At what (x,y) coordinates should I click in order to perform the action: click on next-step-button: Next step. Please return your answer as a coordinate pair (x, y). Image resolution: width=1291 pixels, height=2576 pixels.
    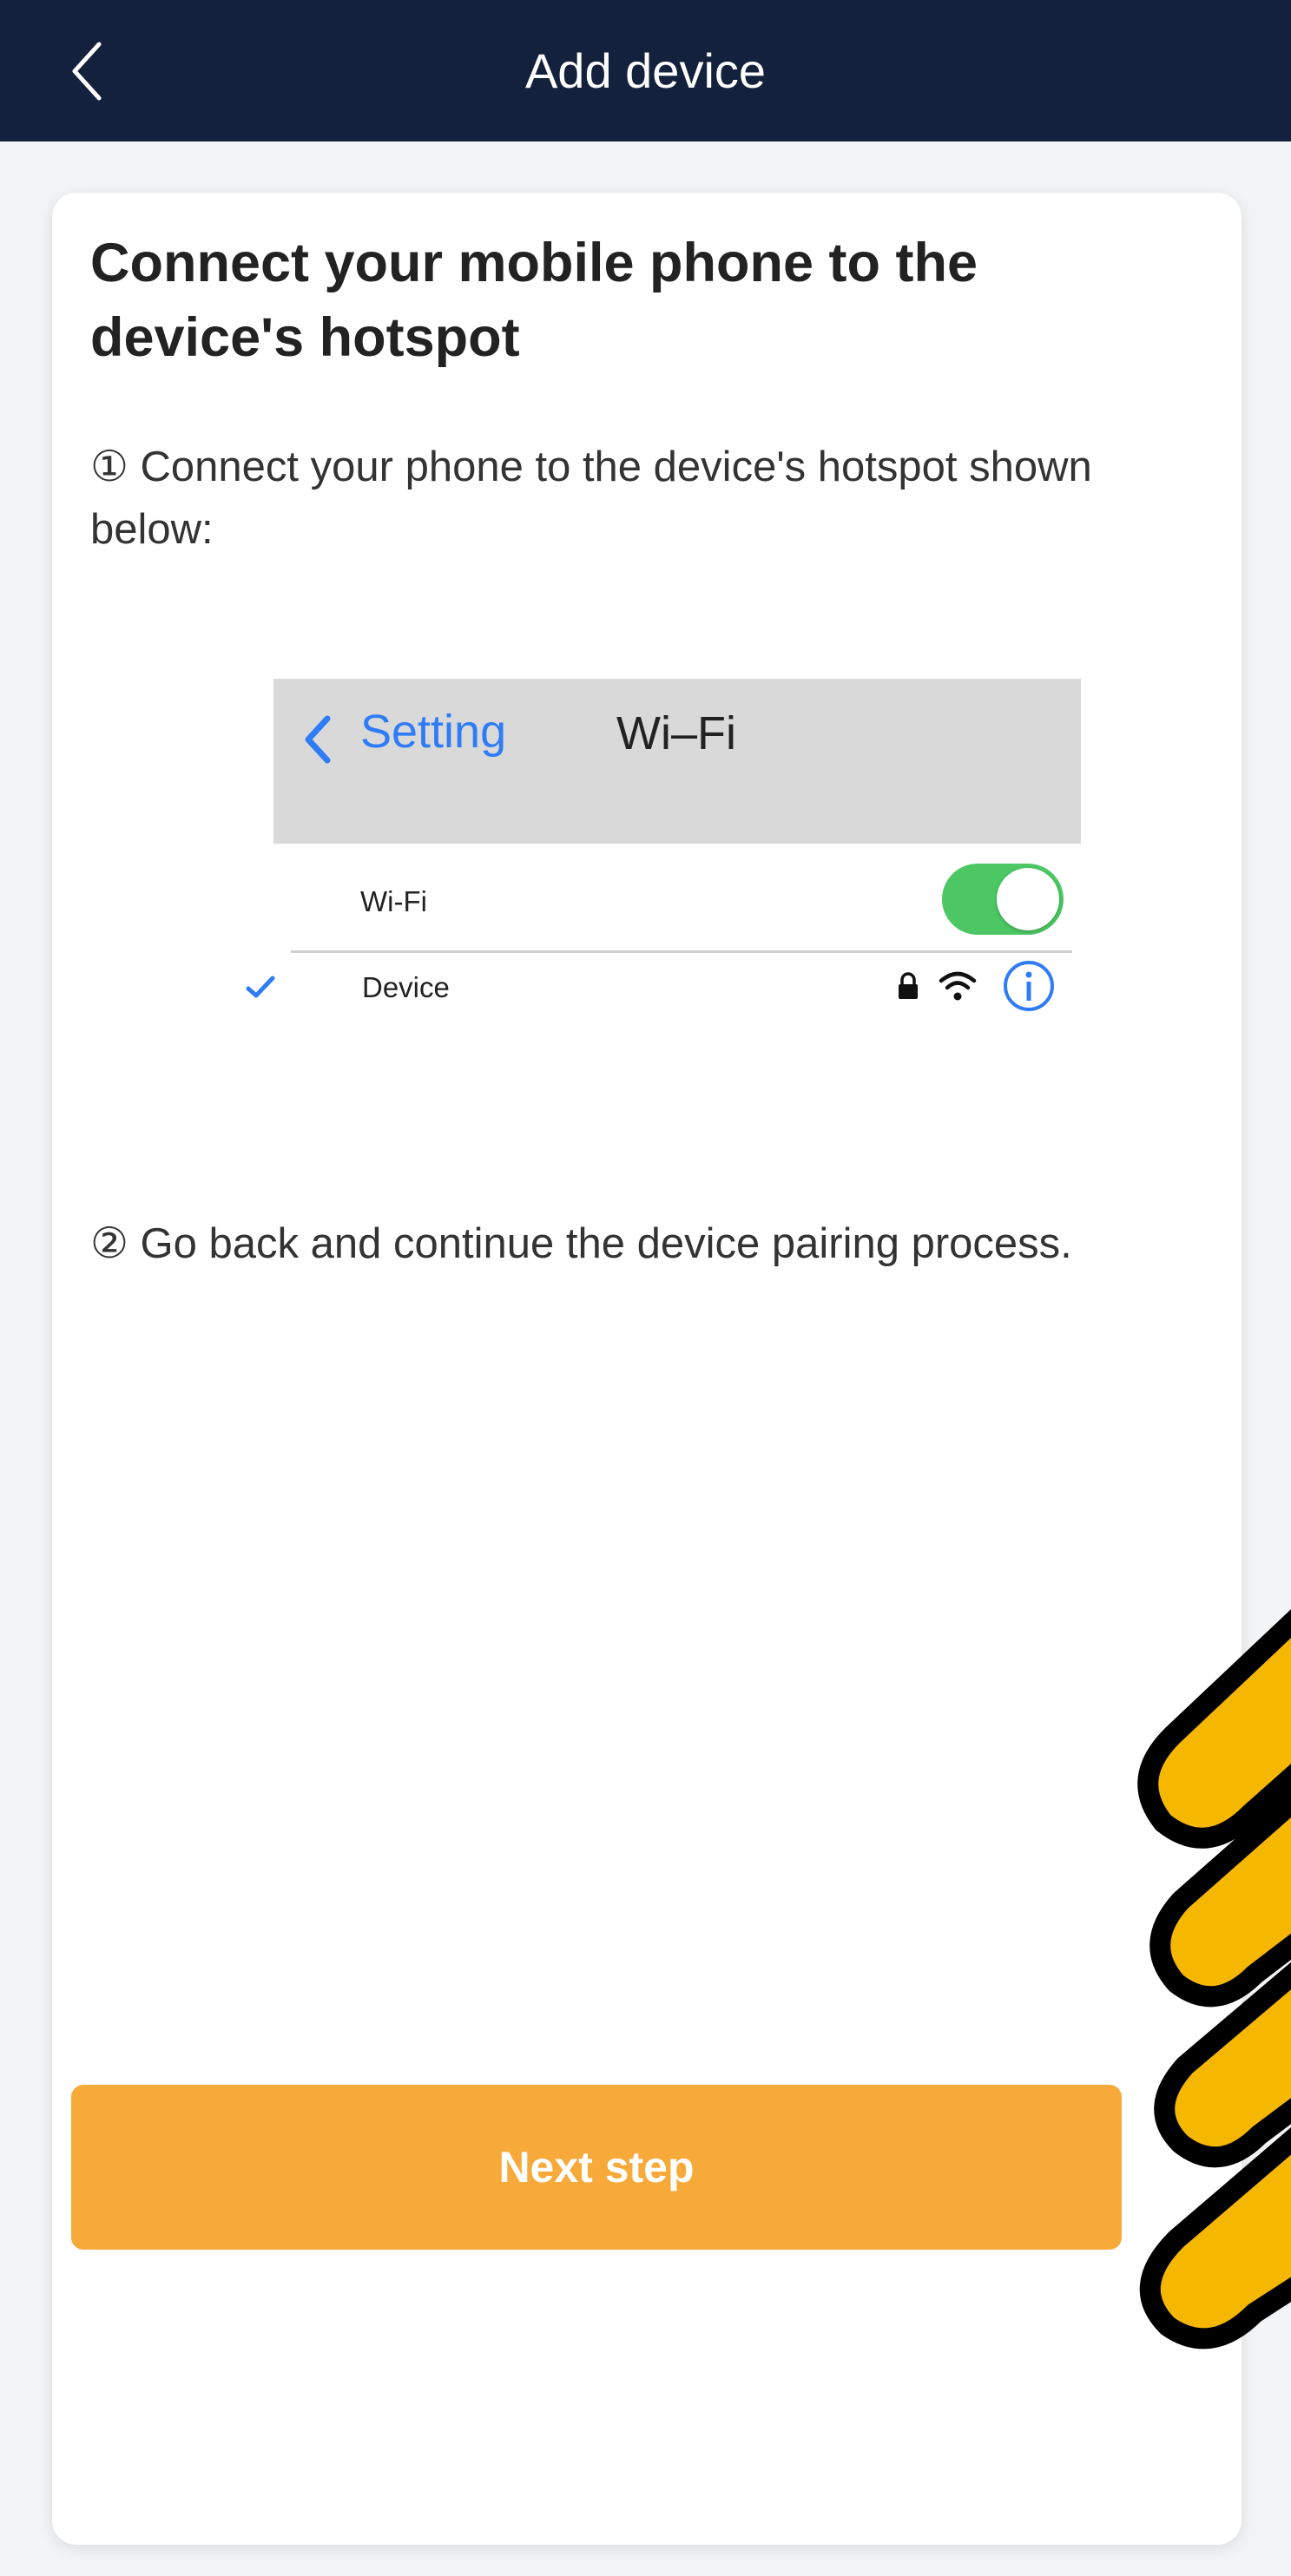
    Looking at the image, I should click on (596, 2167).